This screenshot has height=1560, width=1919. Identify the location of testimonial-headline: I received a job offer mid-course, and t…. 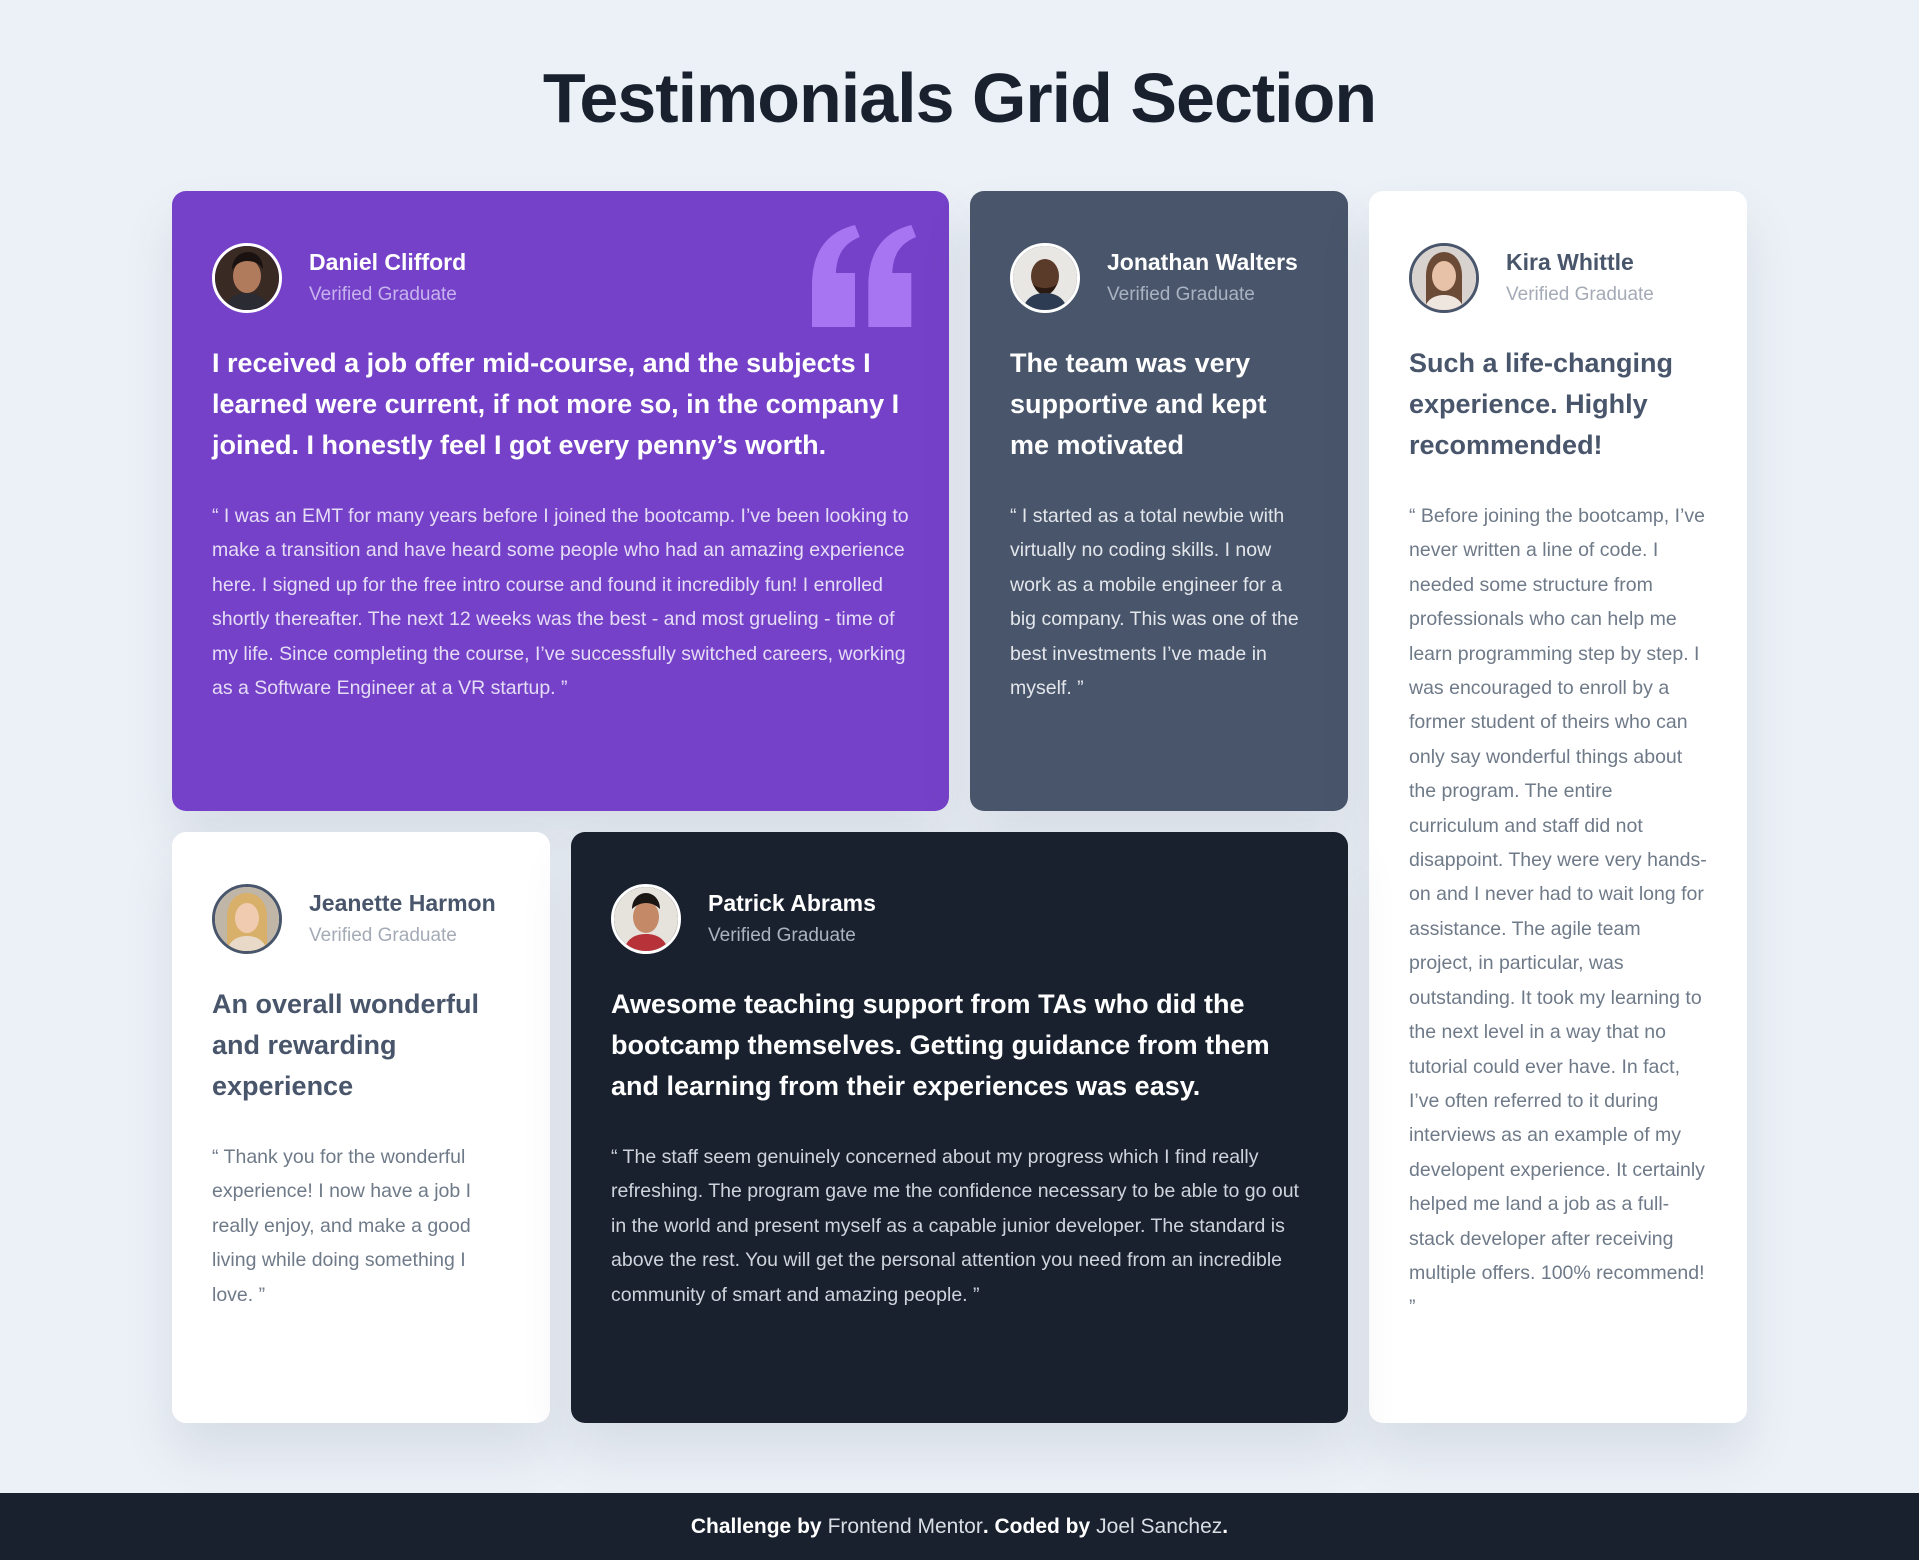
(556, 404).